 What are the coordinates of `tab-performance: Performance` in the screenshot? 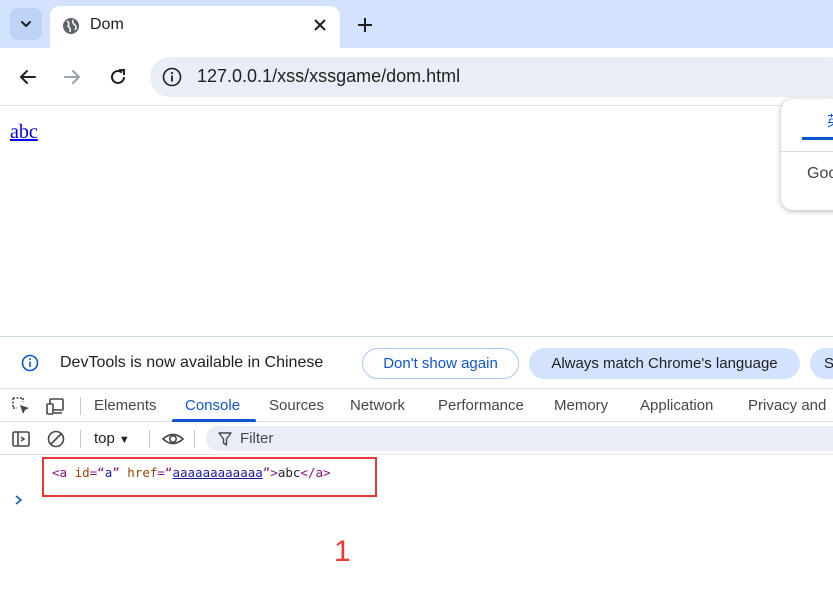 It's located at (481, 405).